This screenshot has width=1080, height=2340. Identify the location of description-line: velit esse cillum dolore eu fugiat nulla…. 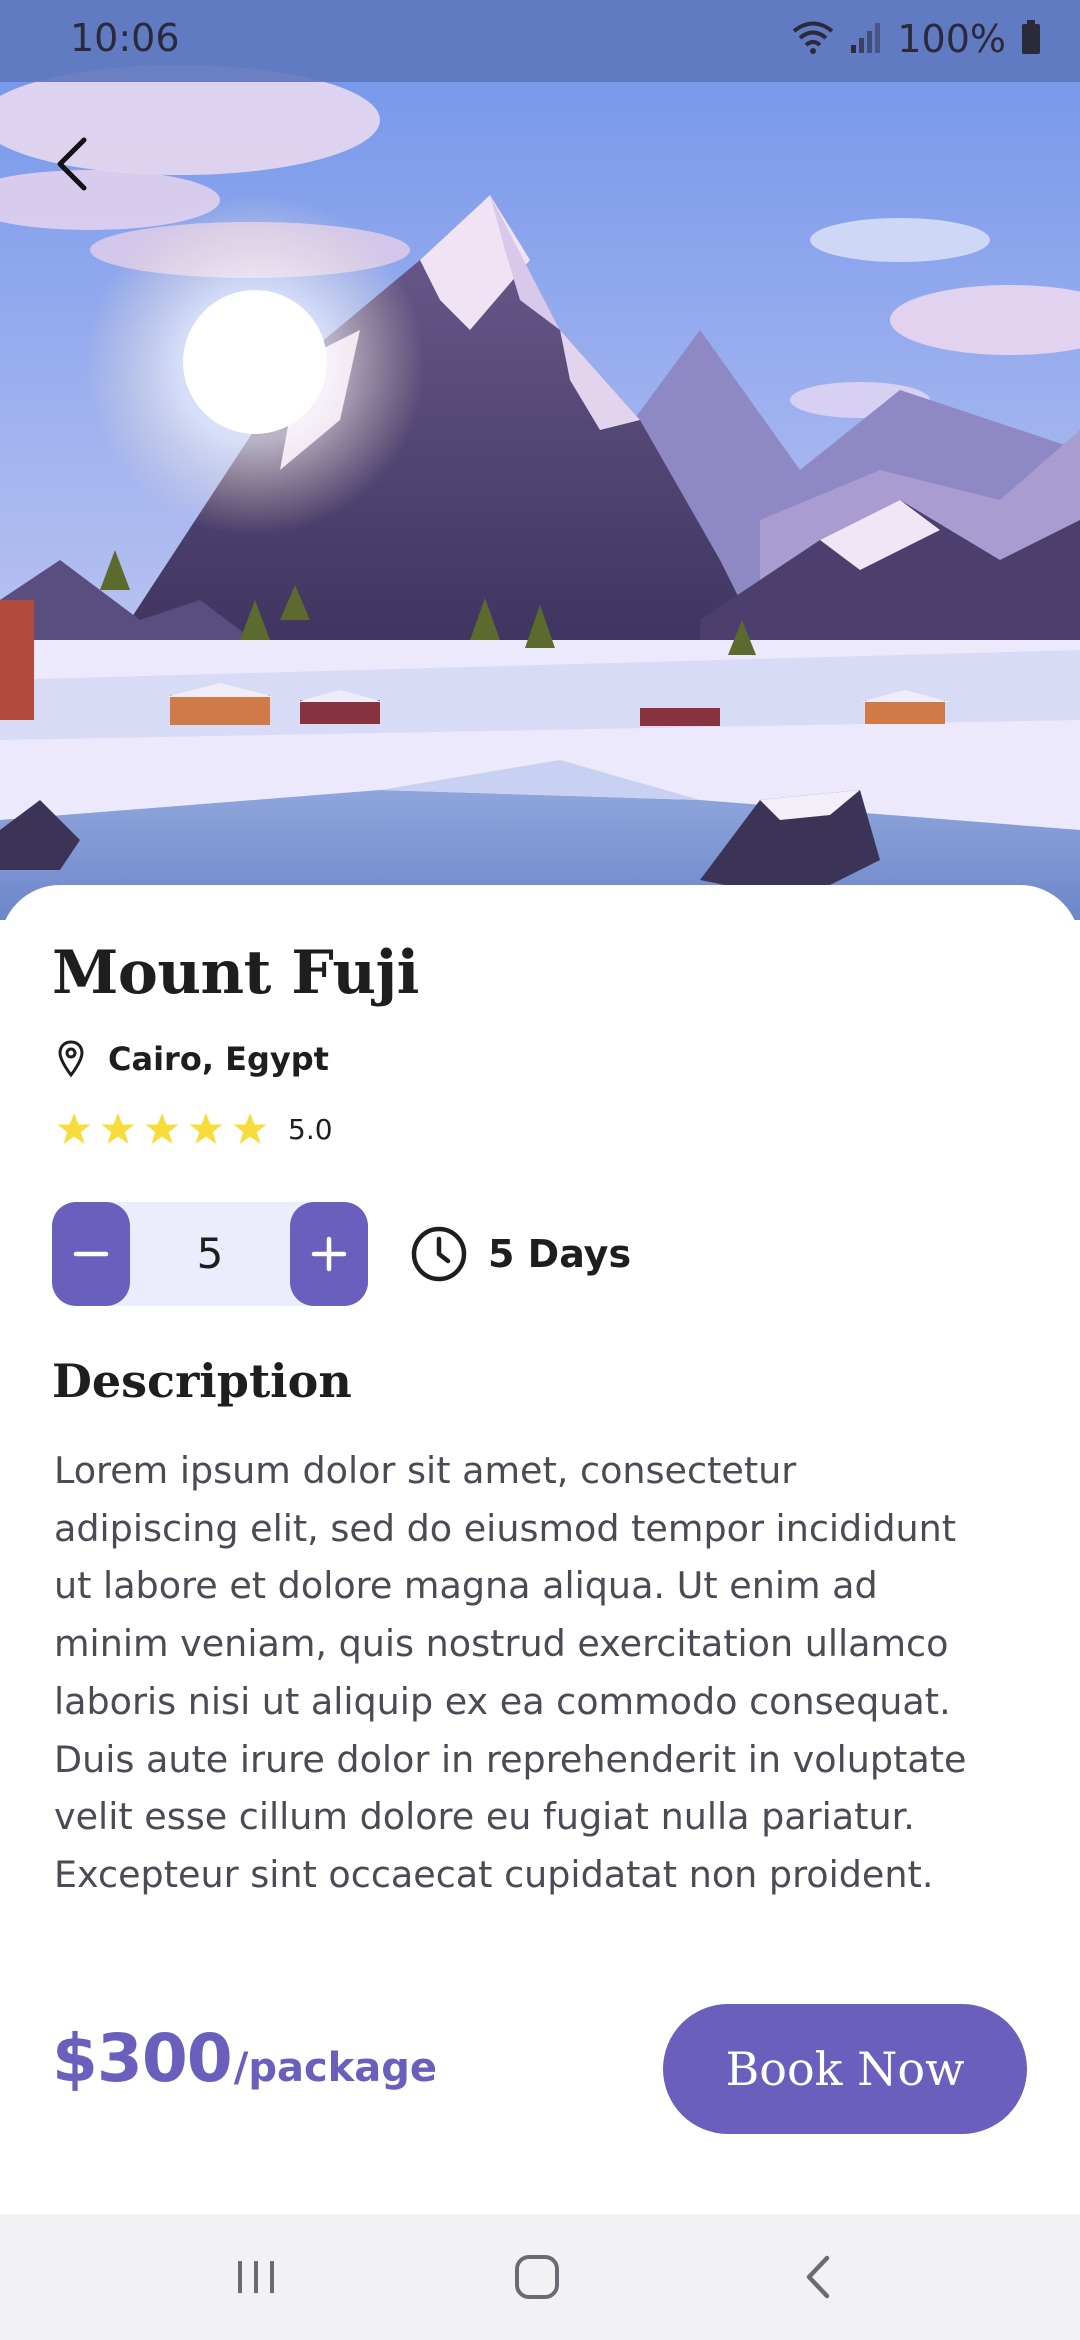
(484, 1817).